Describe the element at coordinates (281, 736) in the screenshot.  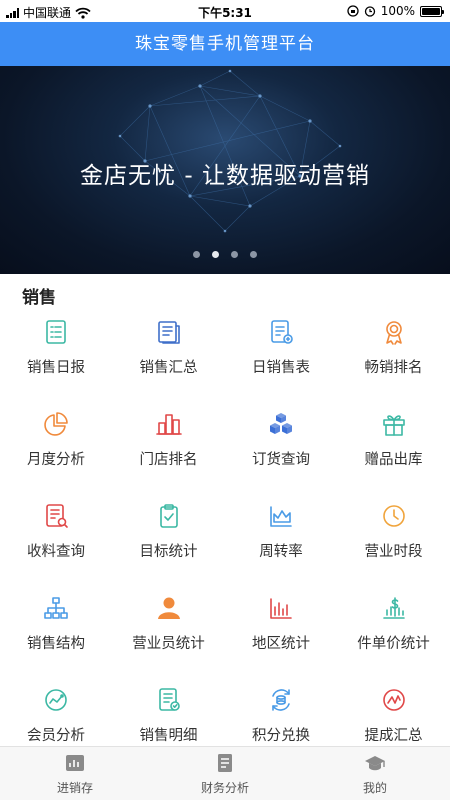
I see `menu-item-label: 积分兑换` at that location.